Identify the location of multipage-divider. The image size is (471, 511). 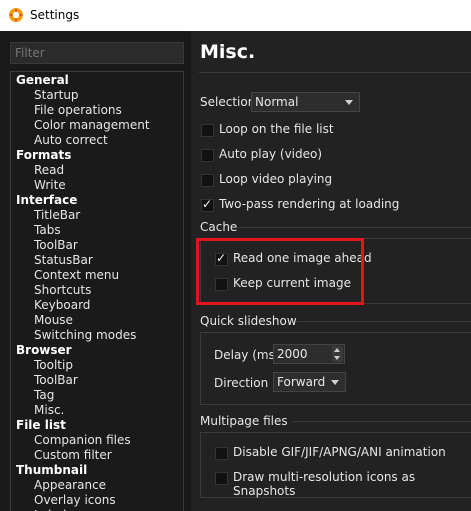
(382, 421).